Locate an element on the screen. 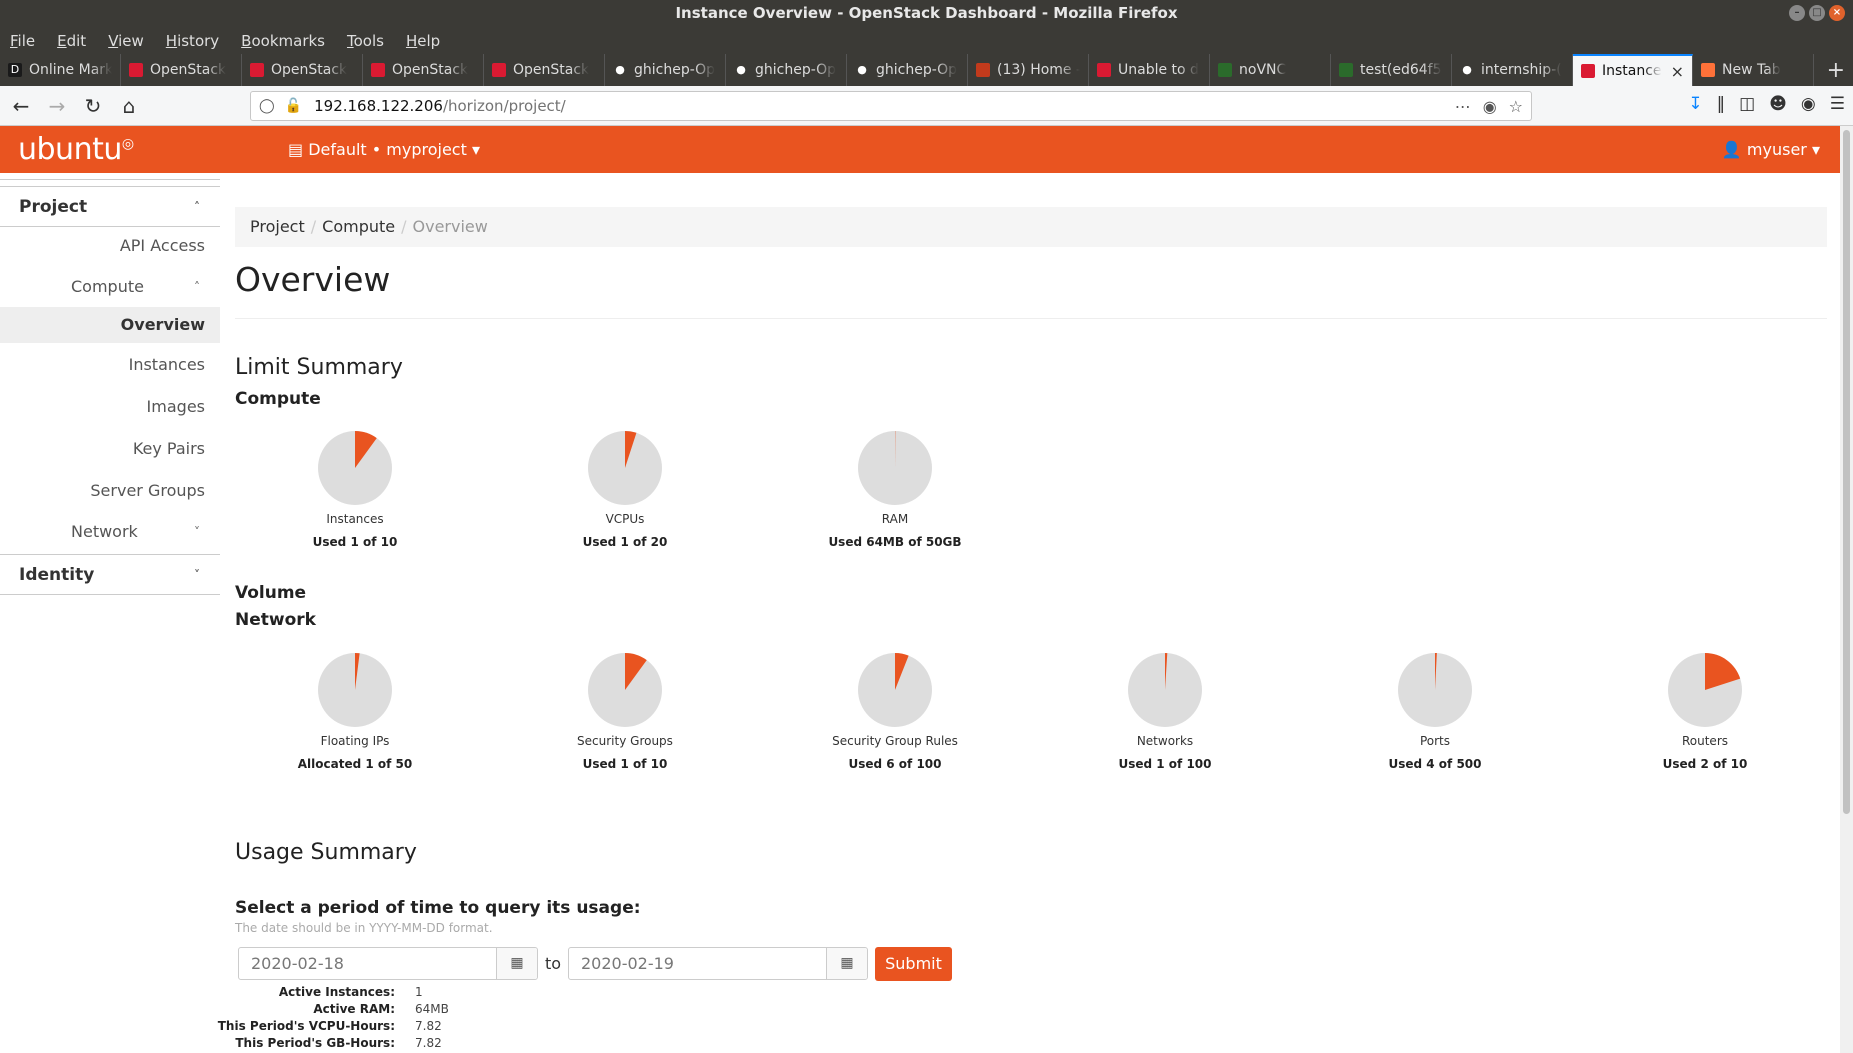  date-format-hint: The date should be in YYYY-MM-DD format. is located at coordinates (364, 928).